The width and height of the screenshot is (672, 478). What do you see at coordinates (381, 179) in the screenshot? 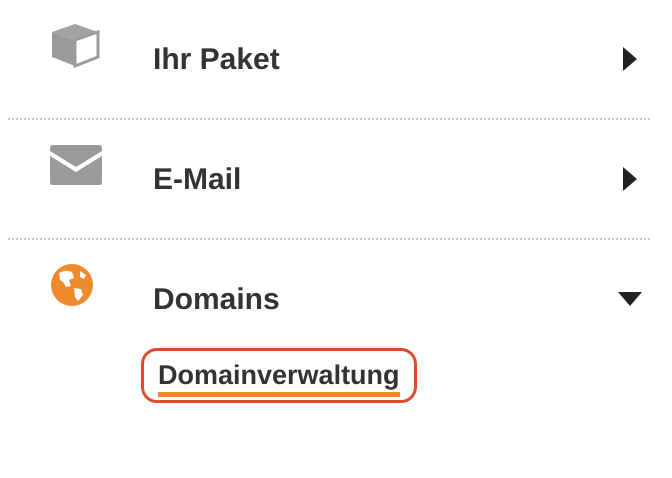
I see `menu-item: E-Mail` at bounding box center [381, 179].